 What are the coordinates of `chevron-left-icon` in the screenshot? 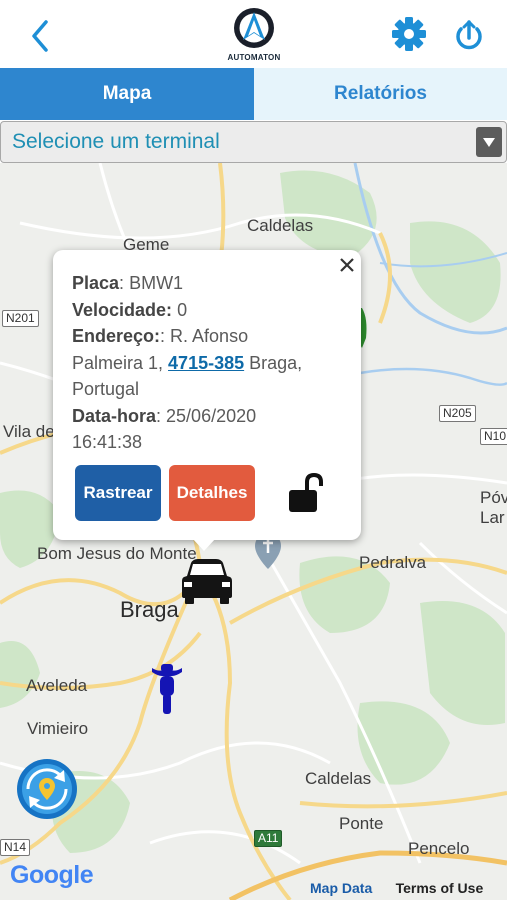 It's located at (40, 36).